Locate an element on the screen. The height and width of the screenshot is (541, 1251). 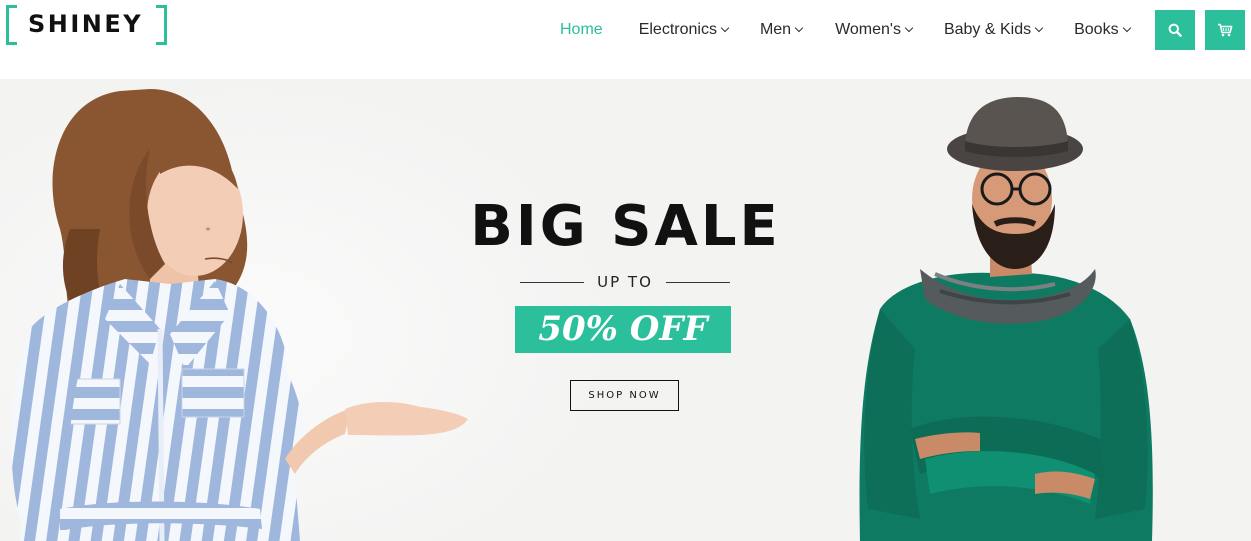
search-button is located at coordinates (1175, 30).